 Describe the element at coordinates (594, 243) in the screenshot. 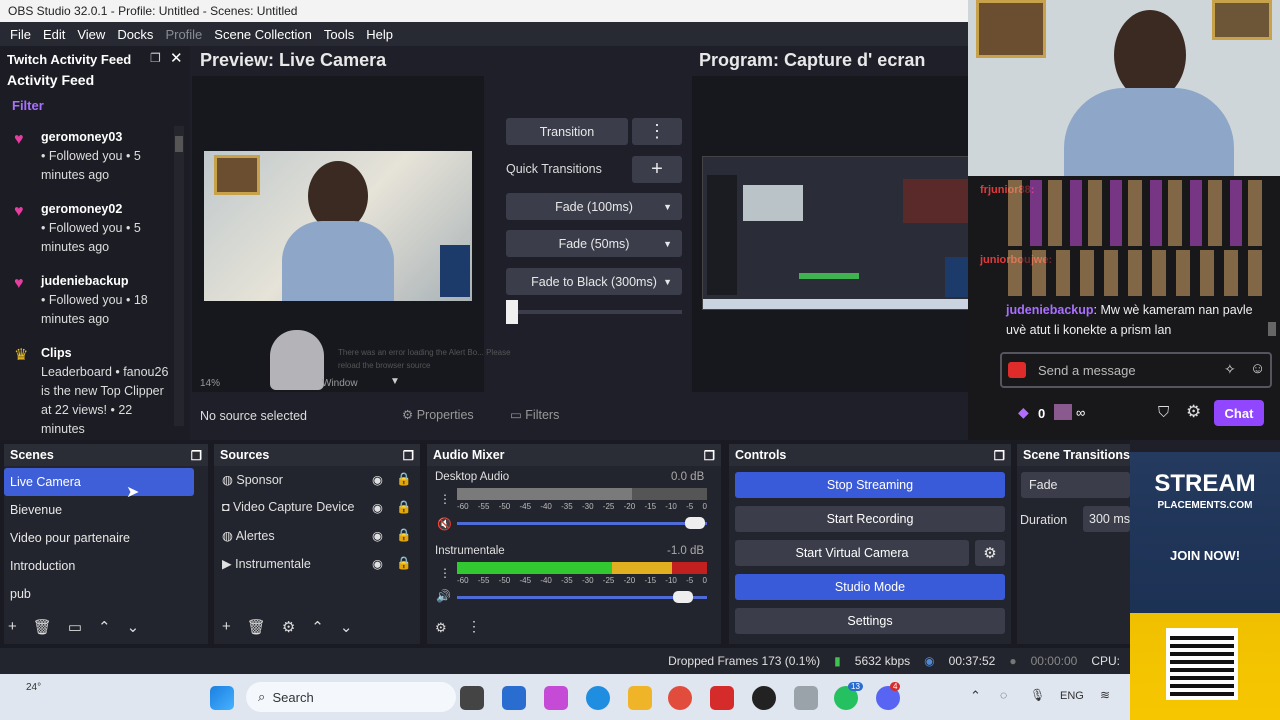

I see `quick-transition-fade-50: Fade (50ms) ▼` at that location.